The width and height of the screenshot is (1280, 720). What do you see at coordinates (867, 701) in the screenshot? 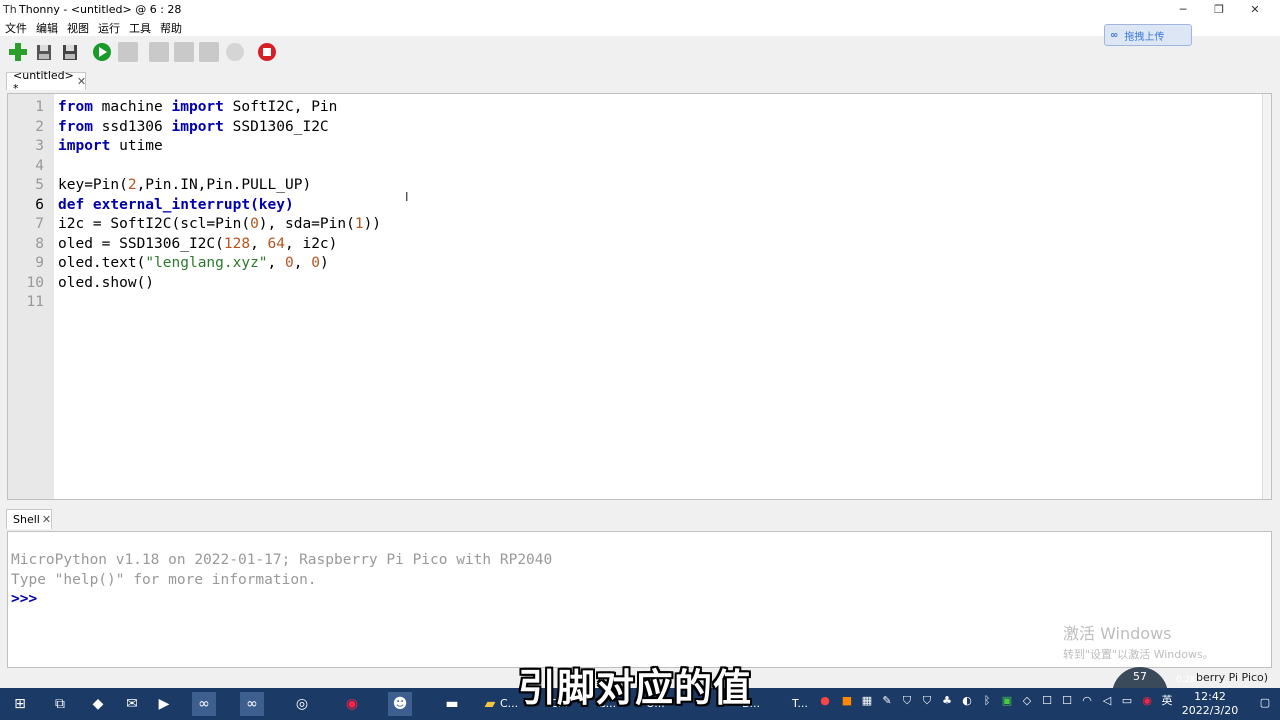
I see `tray-app-icon: ▦` at bounding box center [867, 701].